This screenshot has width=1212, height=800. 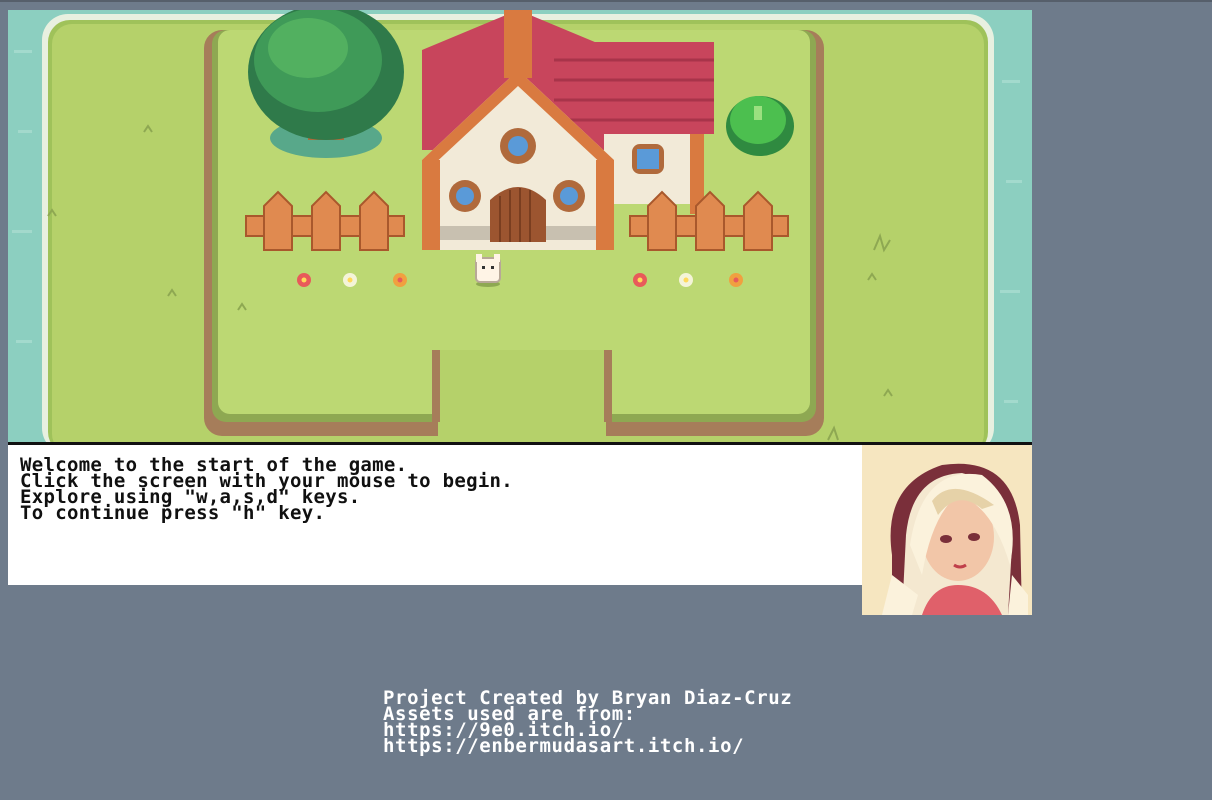 What do you see at coordinates (325, 220) in the screenshot?
I see `fence-left` at bounding box center [325, 220].